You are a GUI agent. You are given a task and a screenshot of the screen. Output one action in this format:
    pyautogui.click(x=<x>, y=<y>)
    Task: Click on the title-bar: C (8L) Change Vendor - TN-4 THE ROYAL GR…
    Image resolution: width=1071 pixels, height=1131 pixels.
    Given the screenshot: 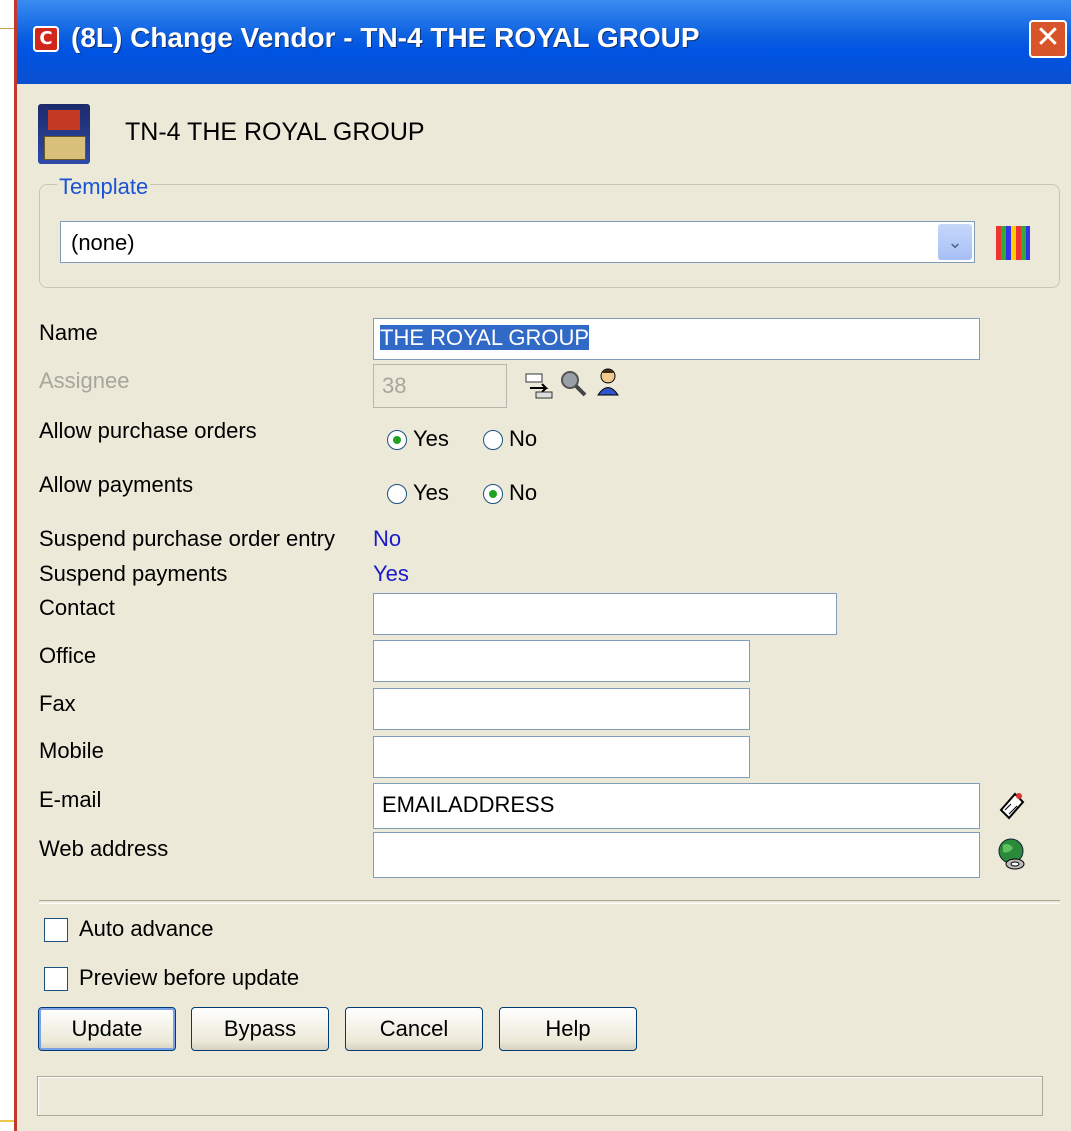 What is the action you would take?
    pyautogui.click(x=544, y=42)
    